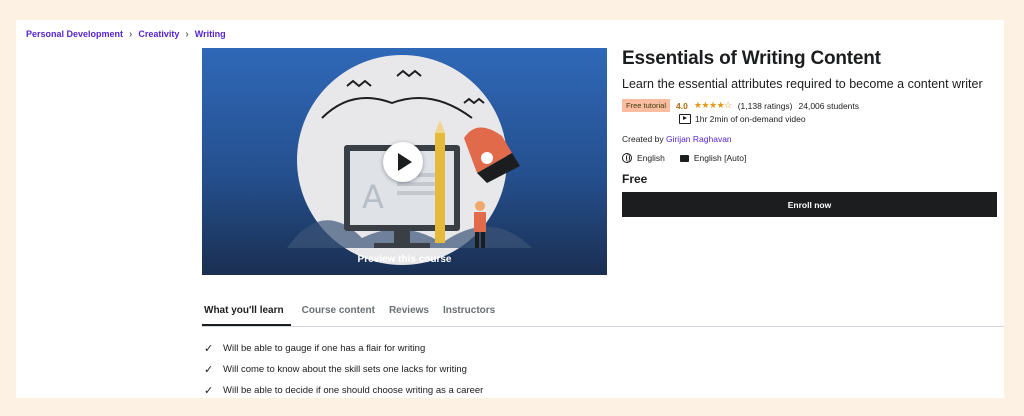  Describe the element at coordinates (809, 139) in the screenshot. I see `created-by: Created by Girijan Raghavan` at that location.